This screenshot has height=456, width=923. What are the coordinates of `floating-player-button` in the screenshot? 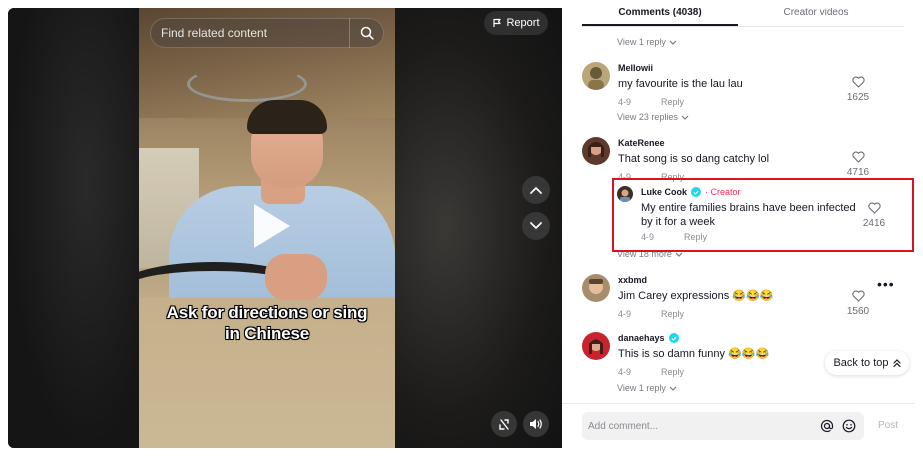 It's located at (504, 424).